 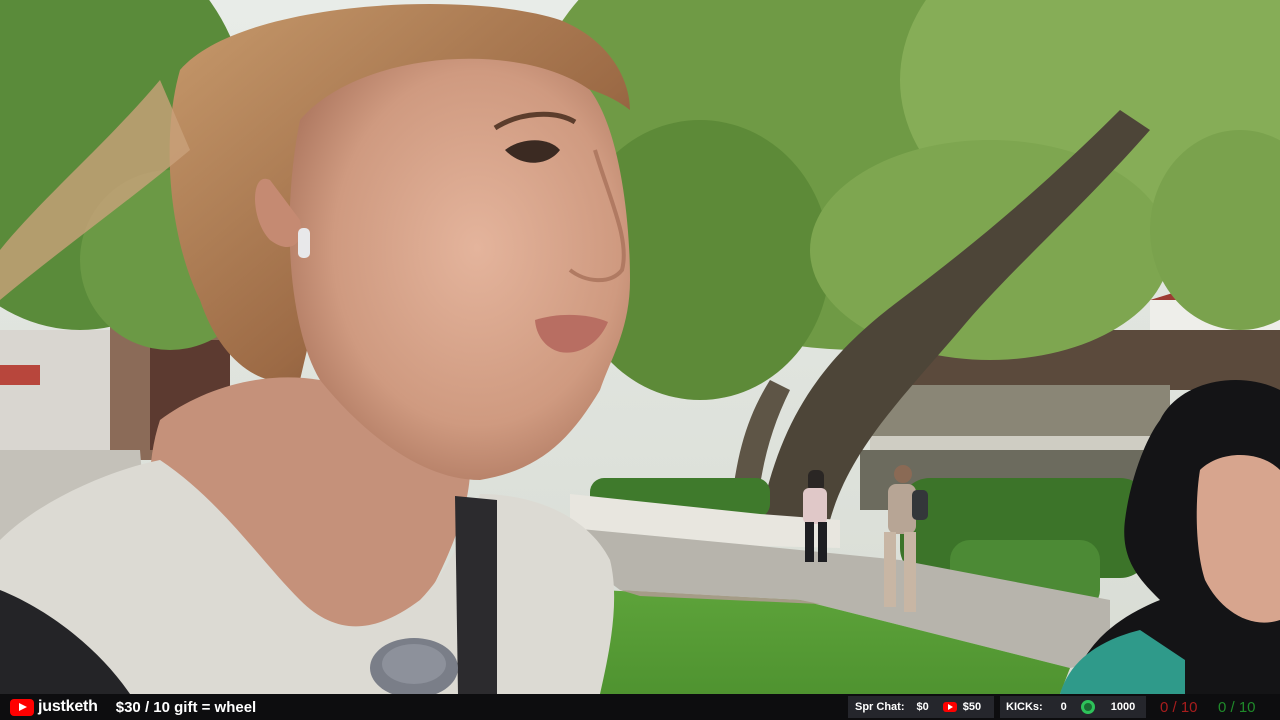 What do you see at coordinates (1063, 707) in the screenshot?
I see `kicks-value: 0` at bounding box center [1063, 707].